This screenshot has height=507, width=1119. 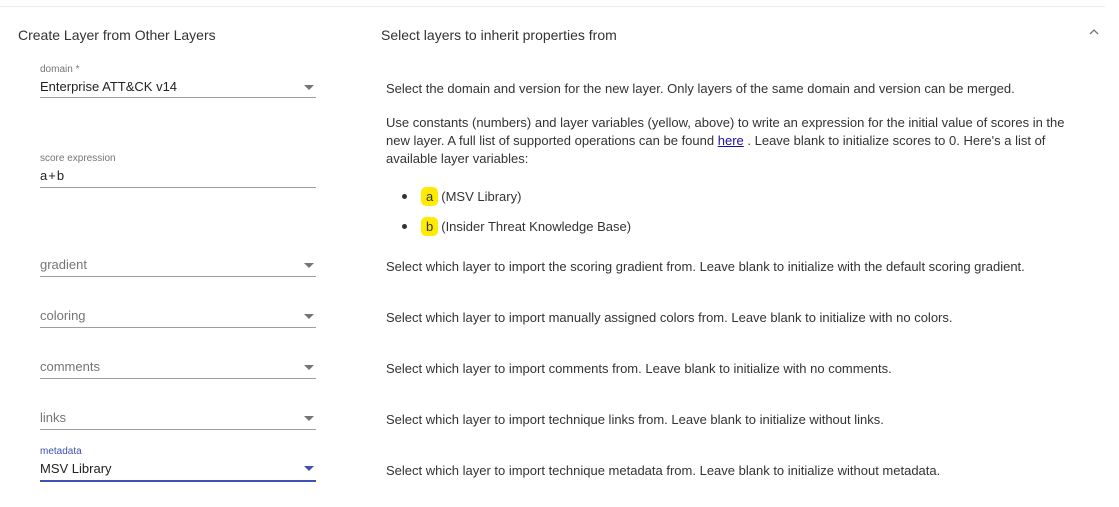 What do you see at coordinates (76, 468) in the screenshot?
I see `metadata-value: MSV Library` at bounding box center [76, 468].